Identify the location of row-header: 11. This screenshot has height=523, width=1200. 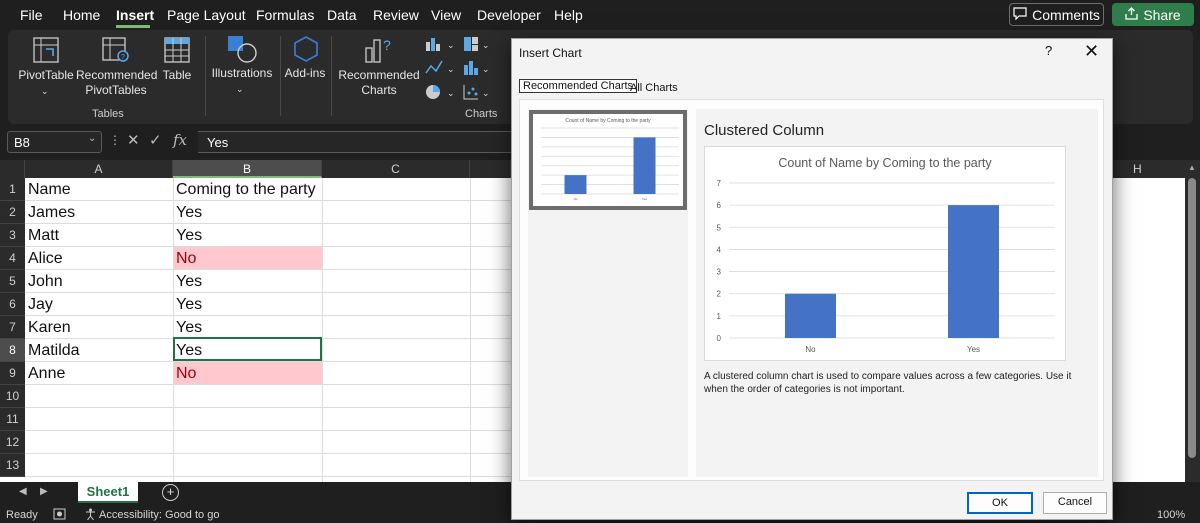
(12, 419).